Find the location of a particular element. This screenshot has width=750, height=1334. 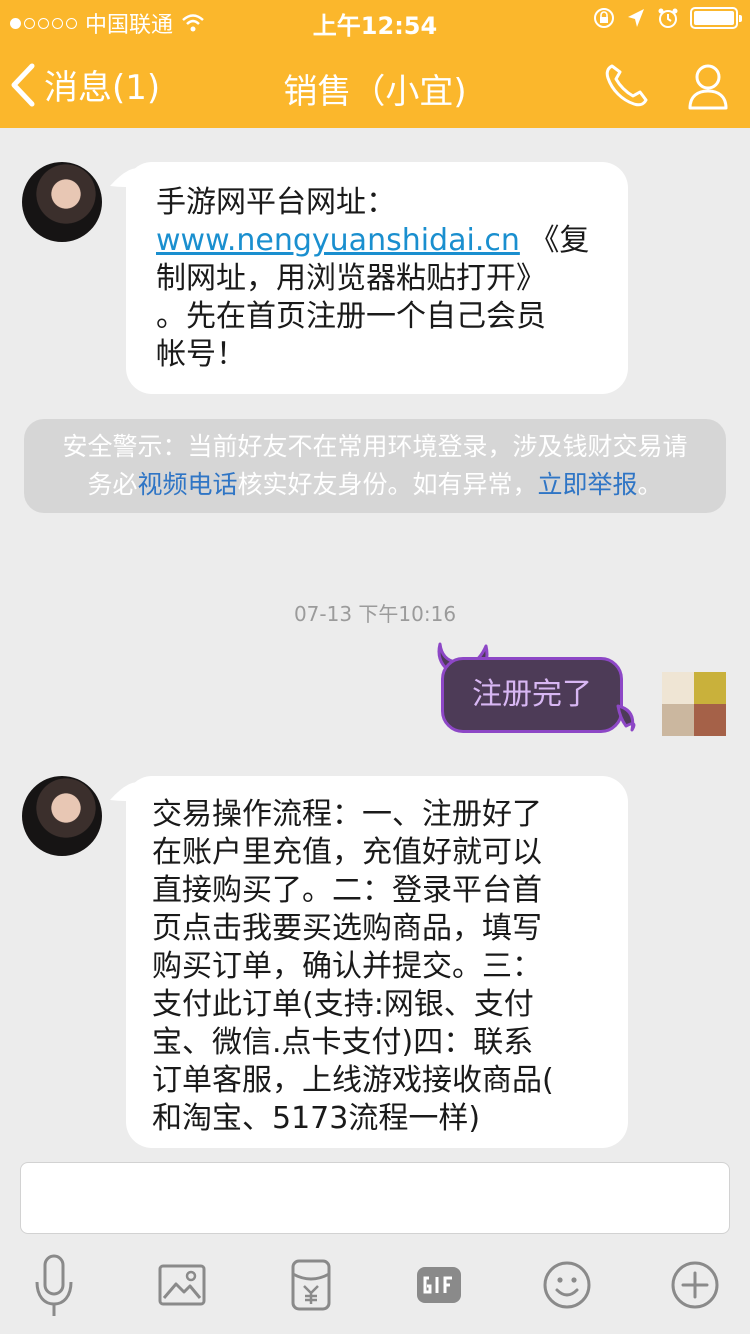

gif-icon is located at coordinates (439, 1285).